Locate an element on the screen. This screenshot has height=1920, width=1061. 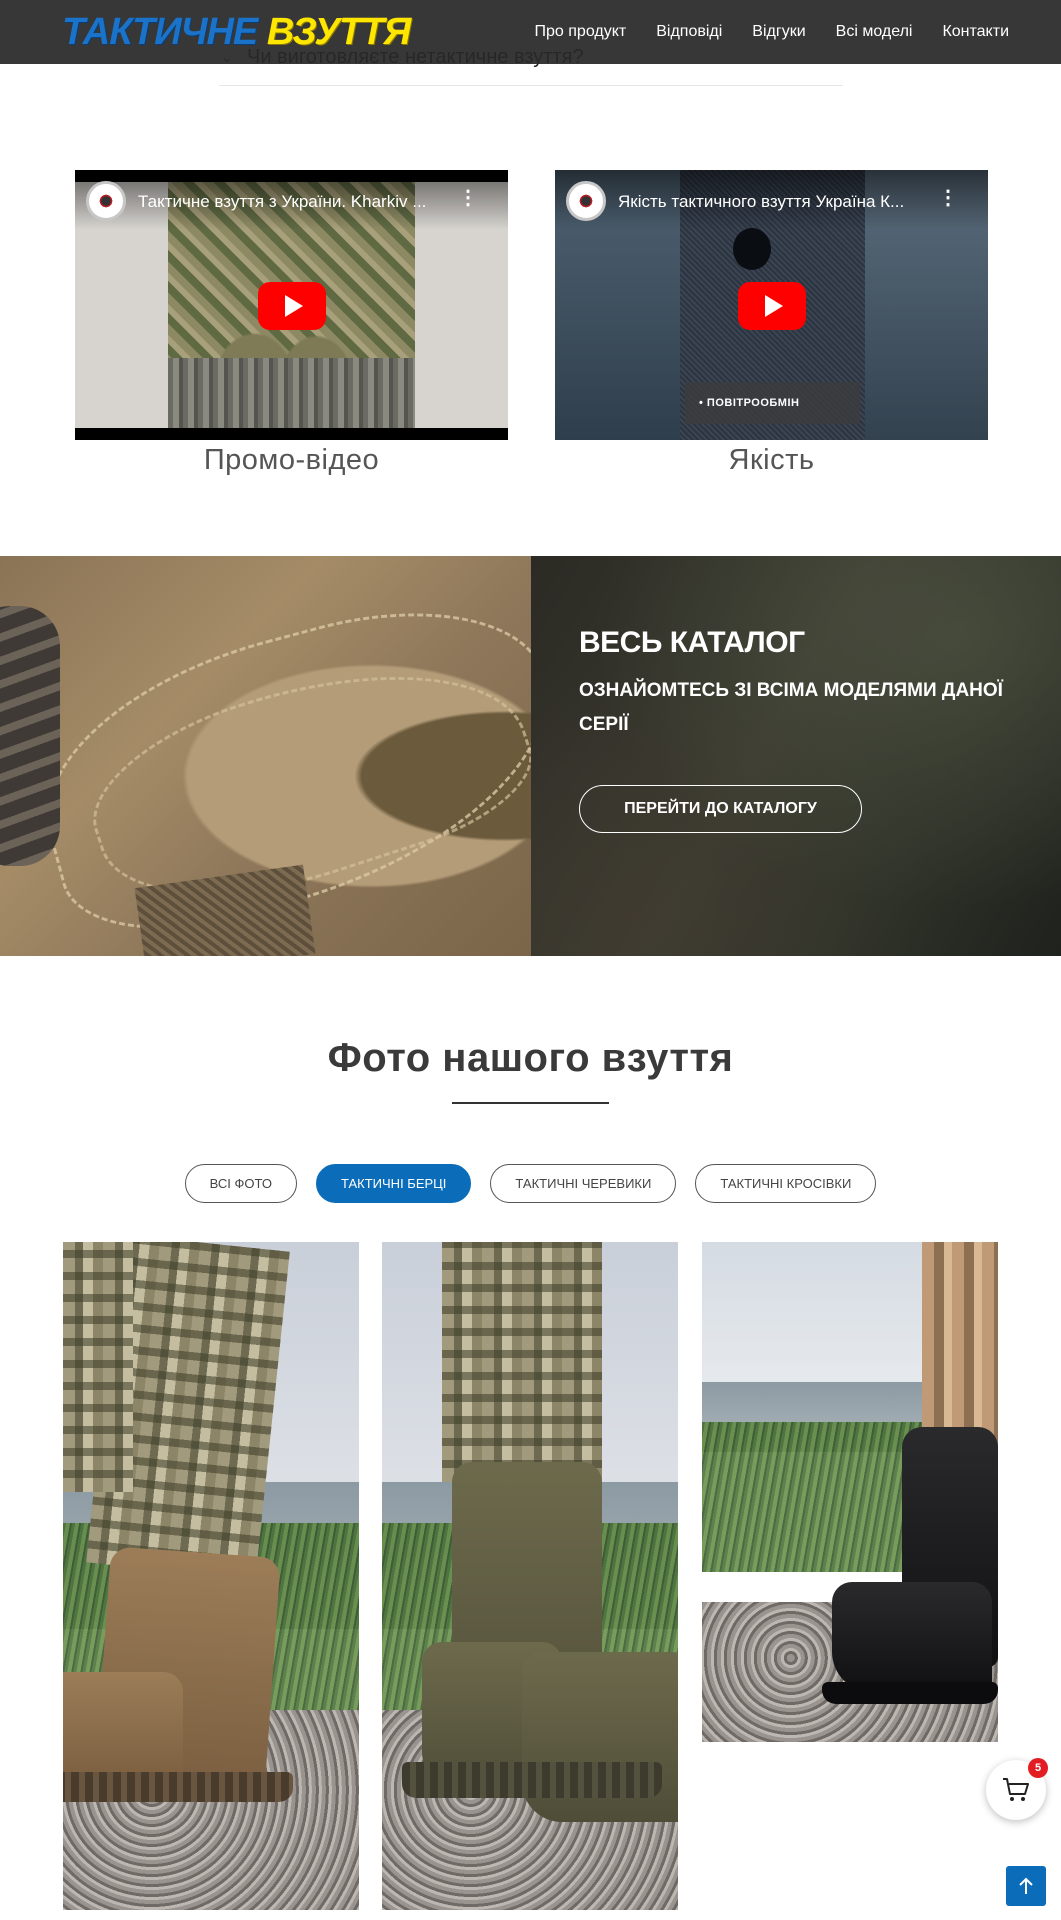
site-logo: ТАКТИЧНЕ ВЗУТТЯ is located at coordinates (236, 32).